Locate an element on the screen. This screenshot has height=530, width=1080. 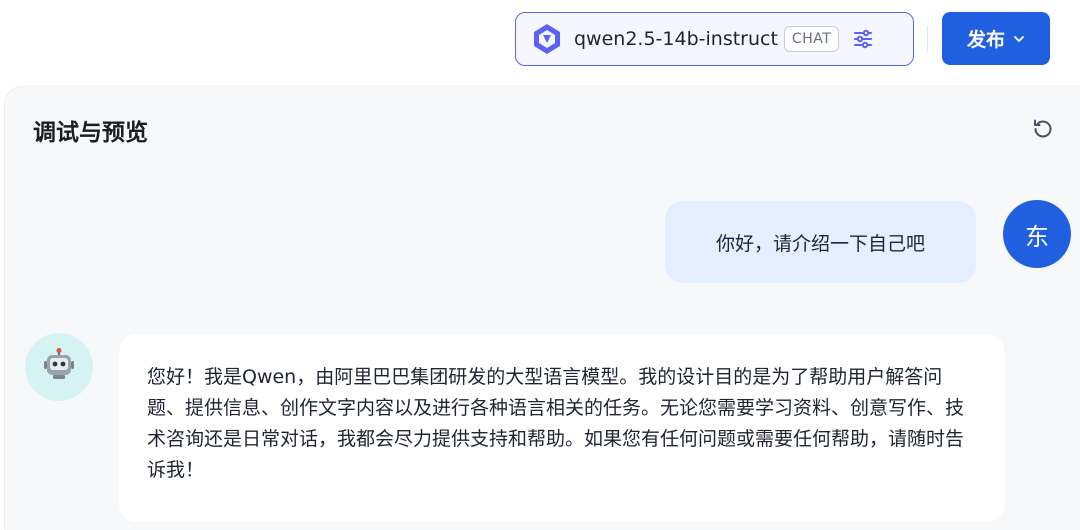
toolbar-divider is located at coordinates (927, 39).